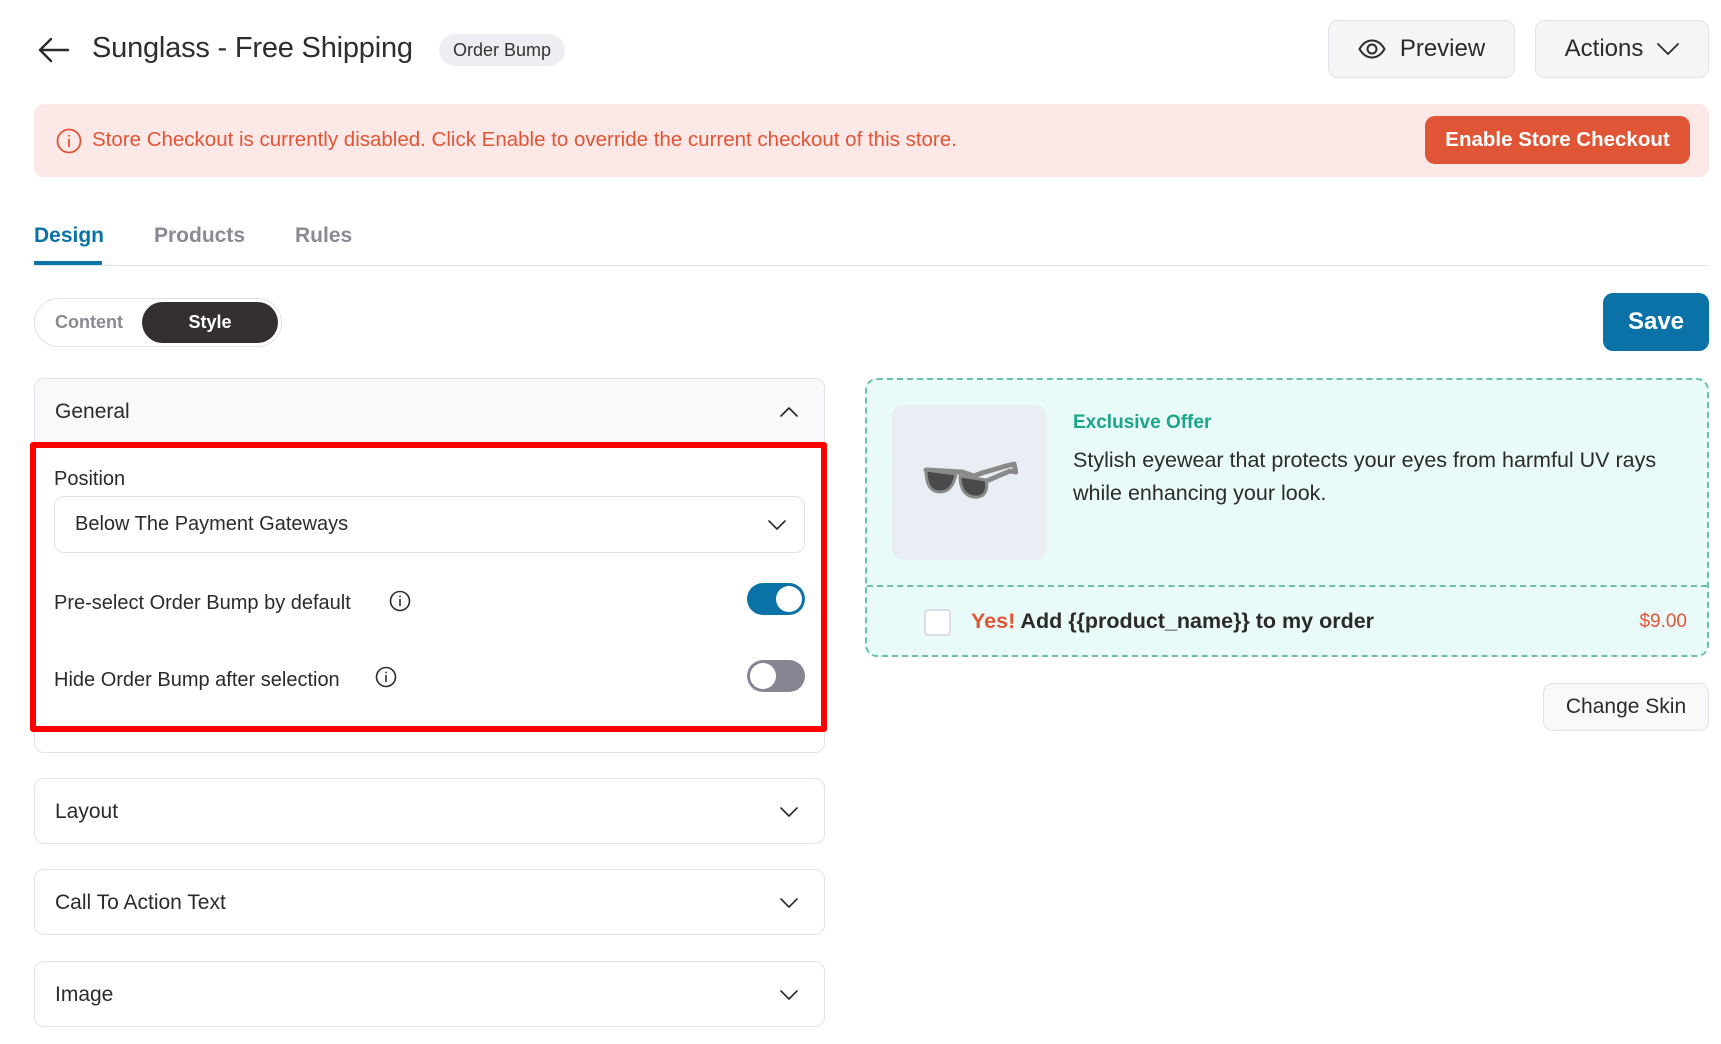  Describe the element at coordinates (429, 524) in the screenshot. I see `position-select: Below The Payment Gateways` at that location.